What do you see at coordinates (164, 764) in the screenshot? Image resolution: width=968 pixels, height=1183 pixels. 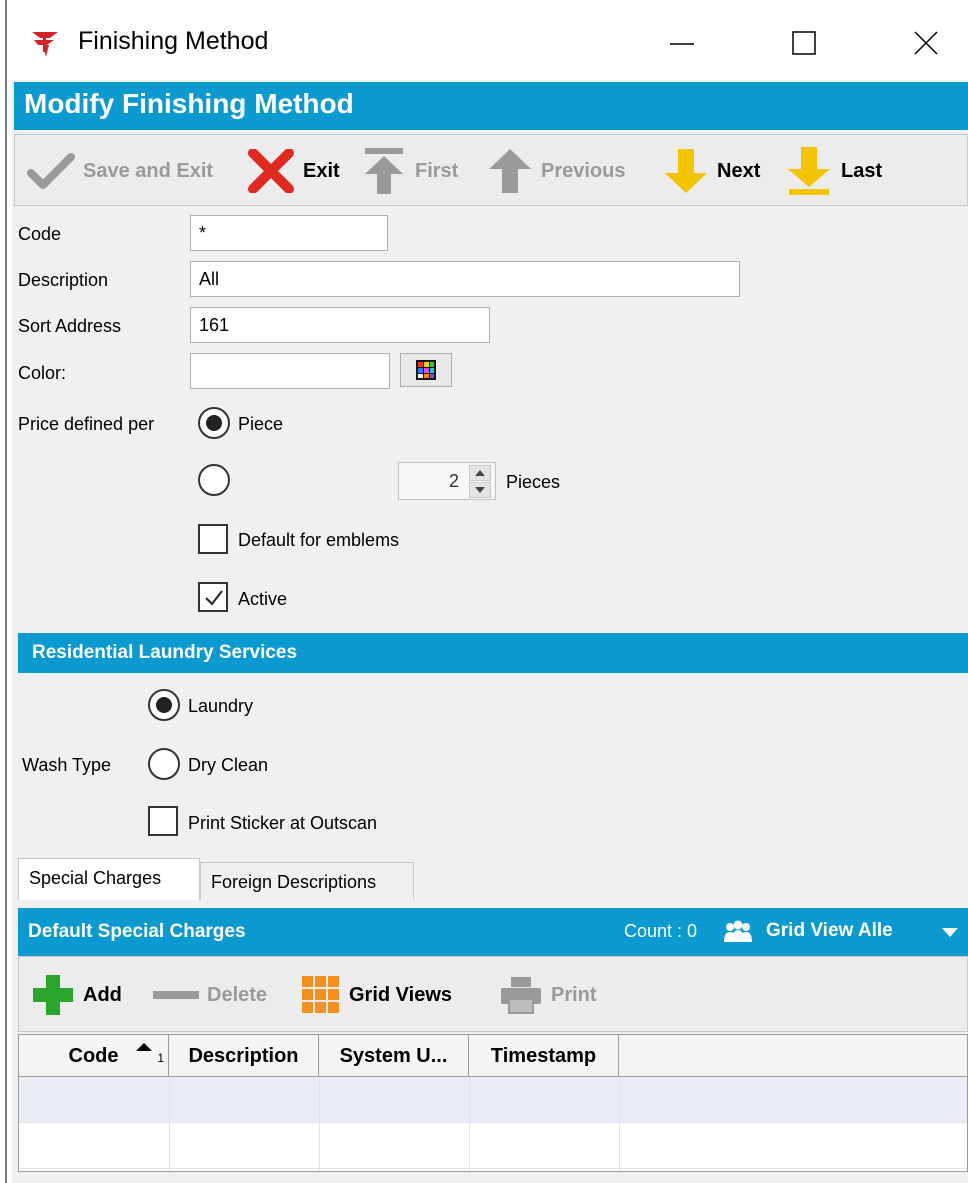 I see `dry-clean-radio` at bounding box center [164, 764].